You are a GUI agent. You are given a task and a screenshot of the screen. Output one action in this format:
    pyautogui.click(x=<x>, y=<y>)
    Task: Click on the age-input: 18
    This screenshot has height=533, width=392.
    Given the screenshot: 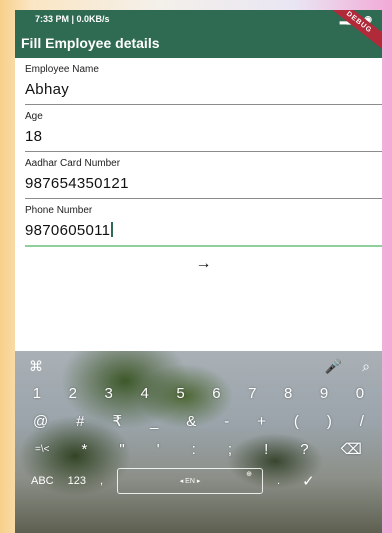 What is the action you would take?
    pyautogui.click(x=203, y=136)
    